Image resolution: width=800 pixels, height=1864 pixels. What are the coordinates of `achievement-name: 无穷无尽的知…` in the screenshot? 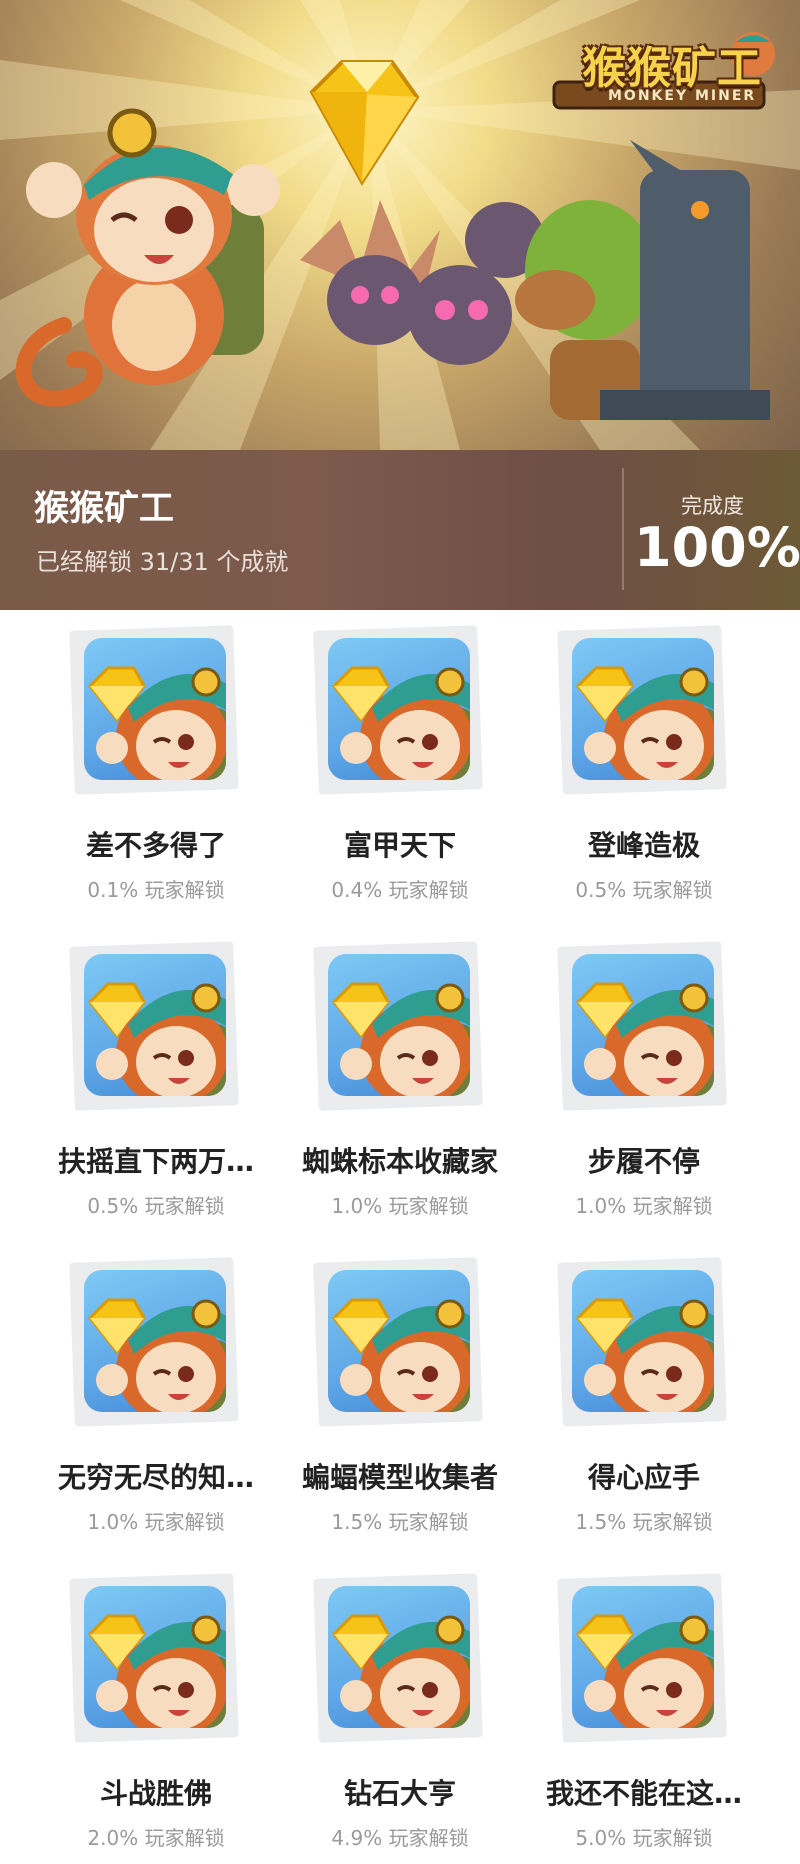 It's located at (155, 1477).